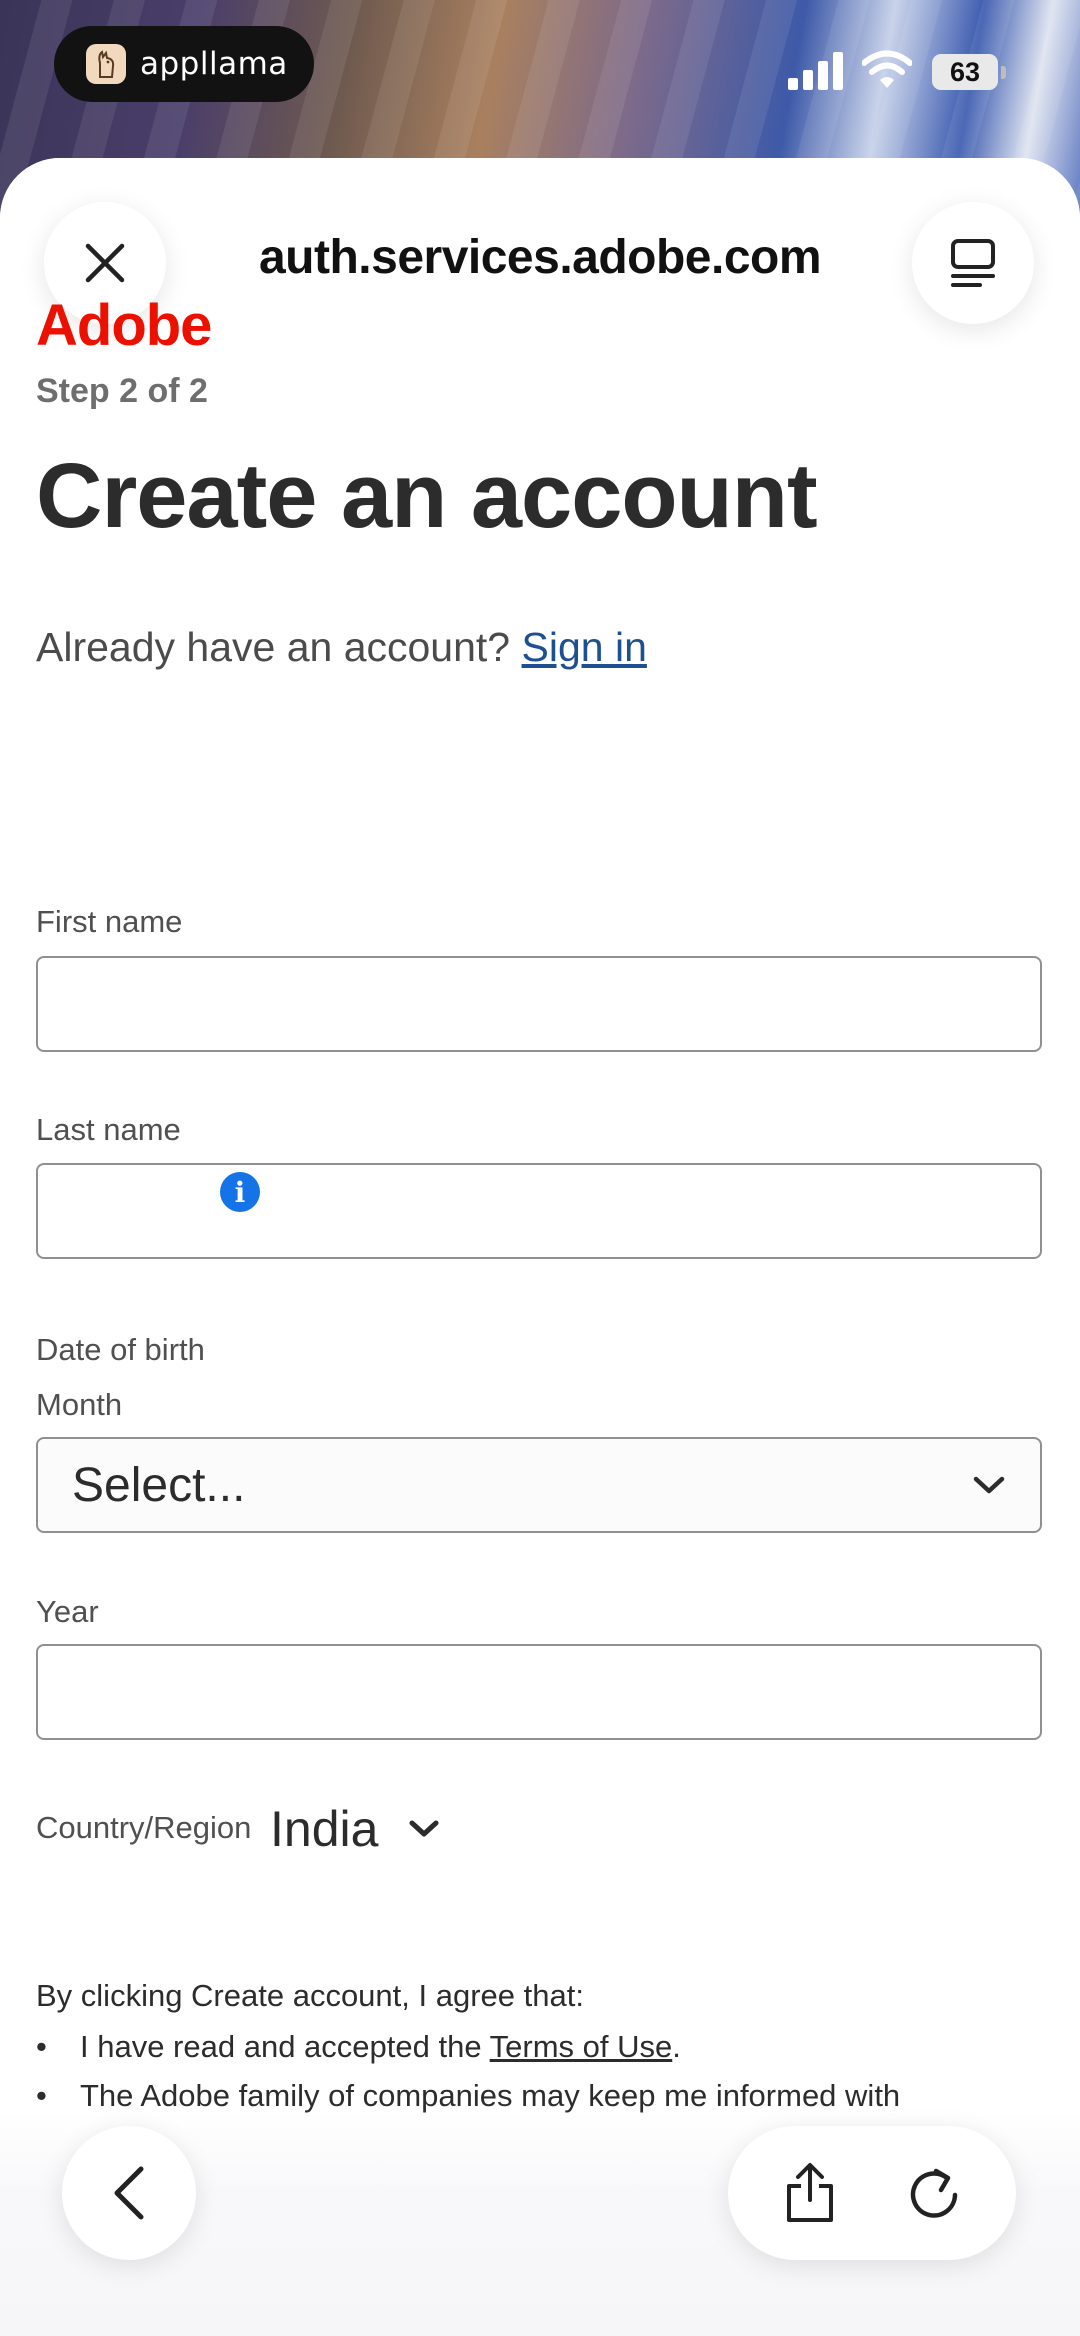 The height and width of the screenshot is (2336, 1080). I want to click on first-name-field, so click(539, 1004).